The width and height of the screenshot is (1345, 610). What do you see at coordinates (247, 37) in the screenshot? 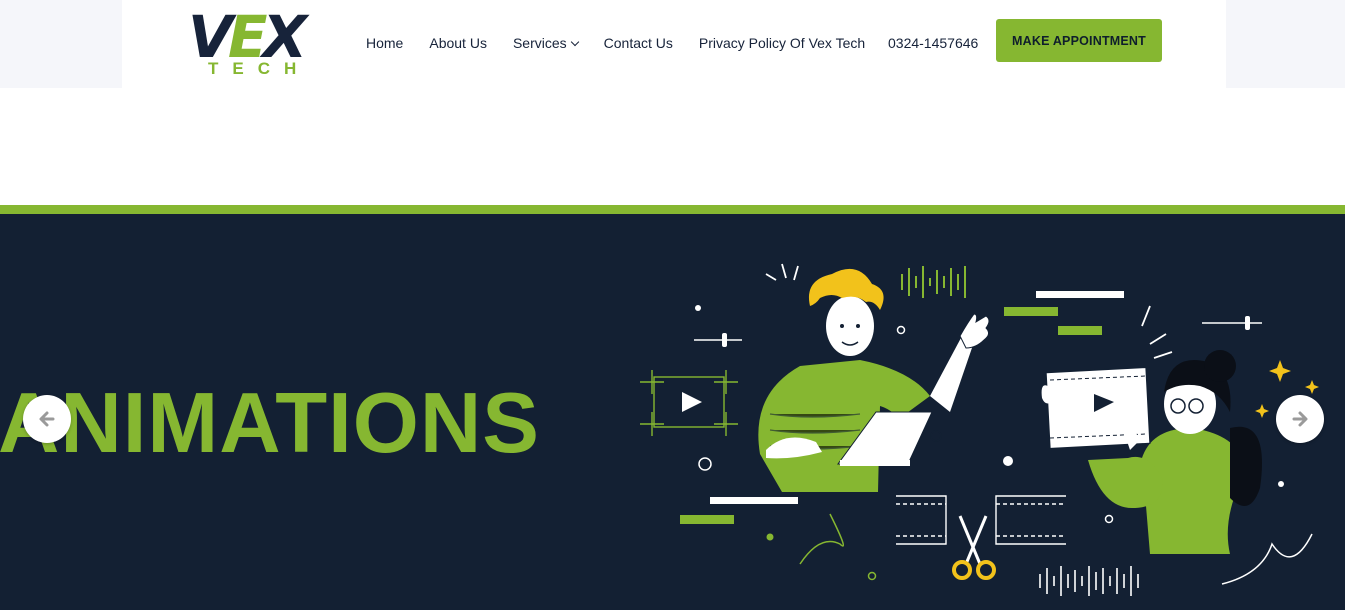
I see `logo-wordmark: VEX` at bounding box center [247, 37].